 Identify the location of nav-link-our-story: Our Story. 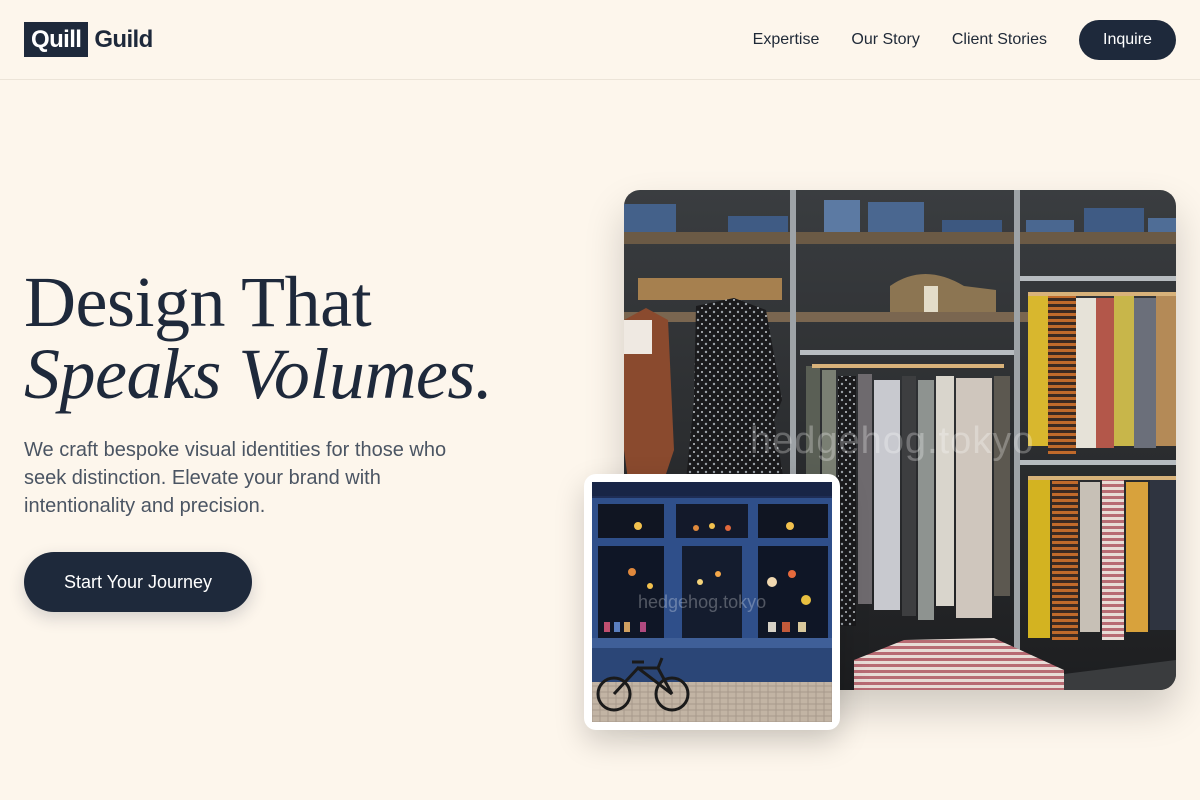
(885, 40).